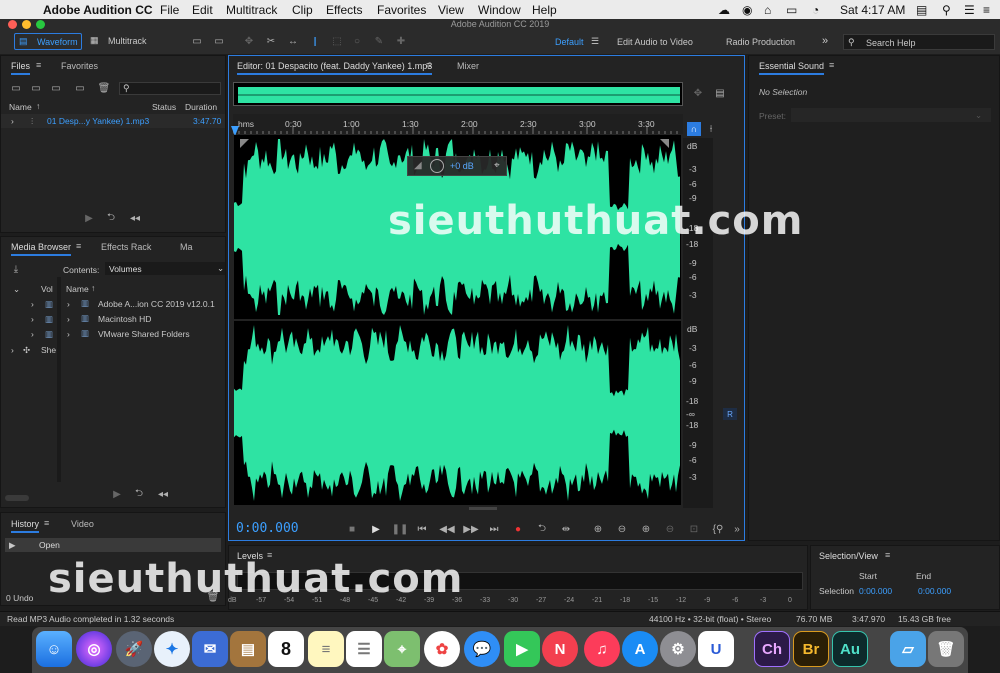 Image resolution: width=1000 pixels, height=673 pixels. What do you see at coordinates (458, 94) in the screenshot?
I see `overview-waveform` at bounding box center [458, 94].